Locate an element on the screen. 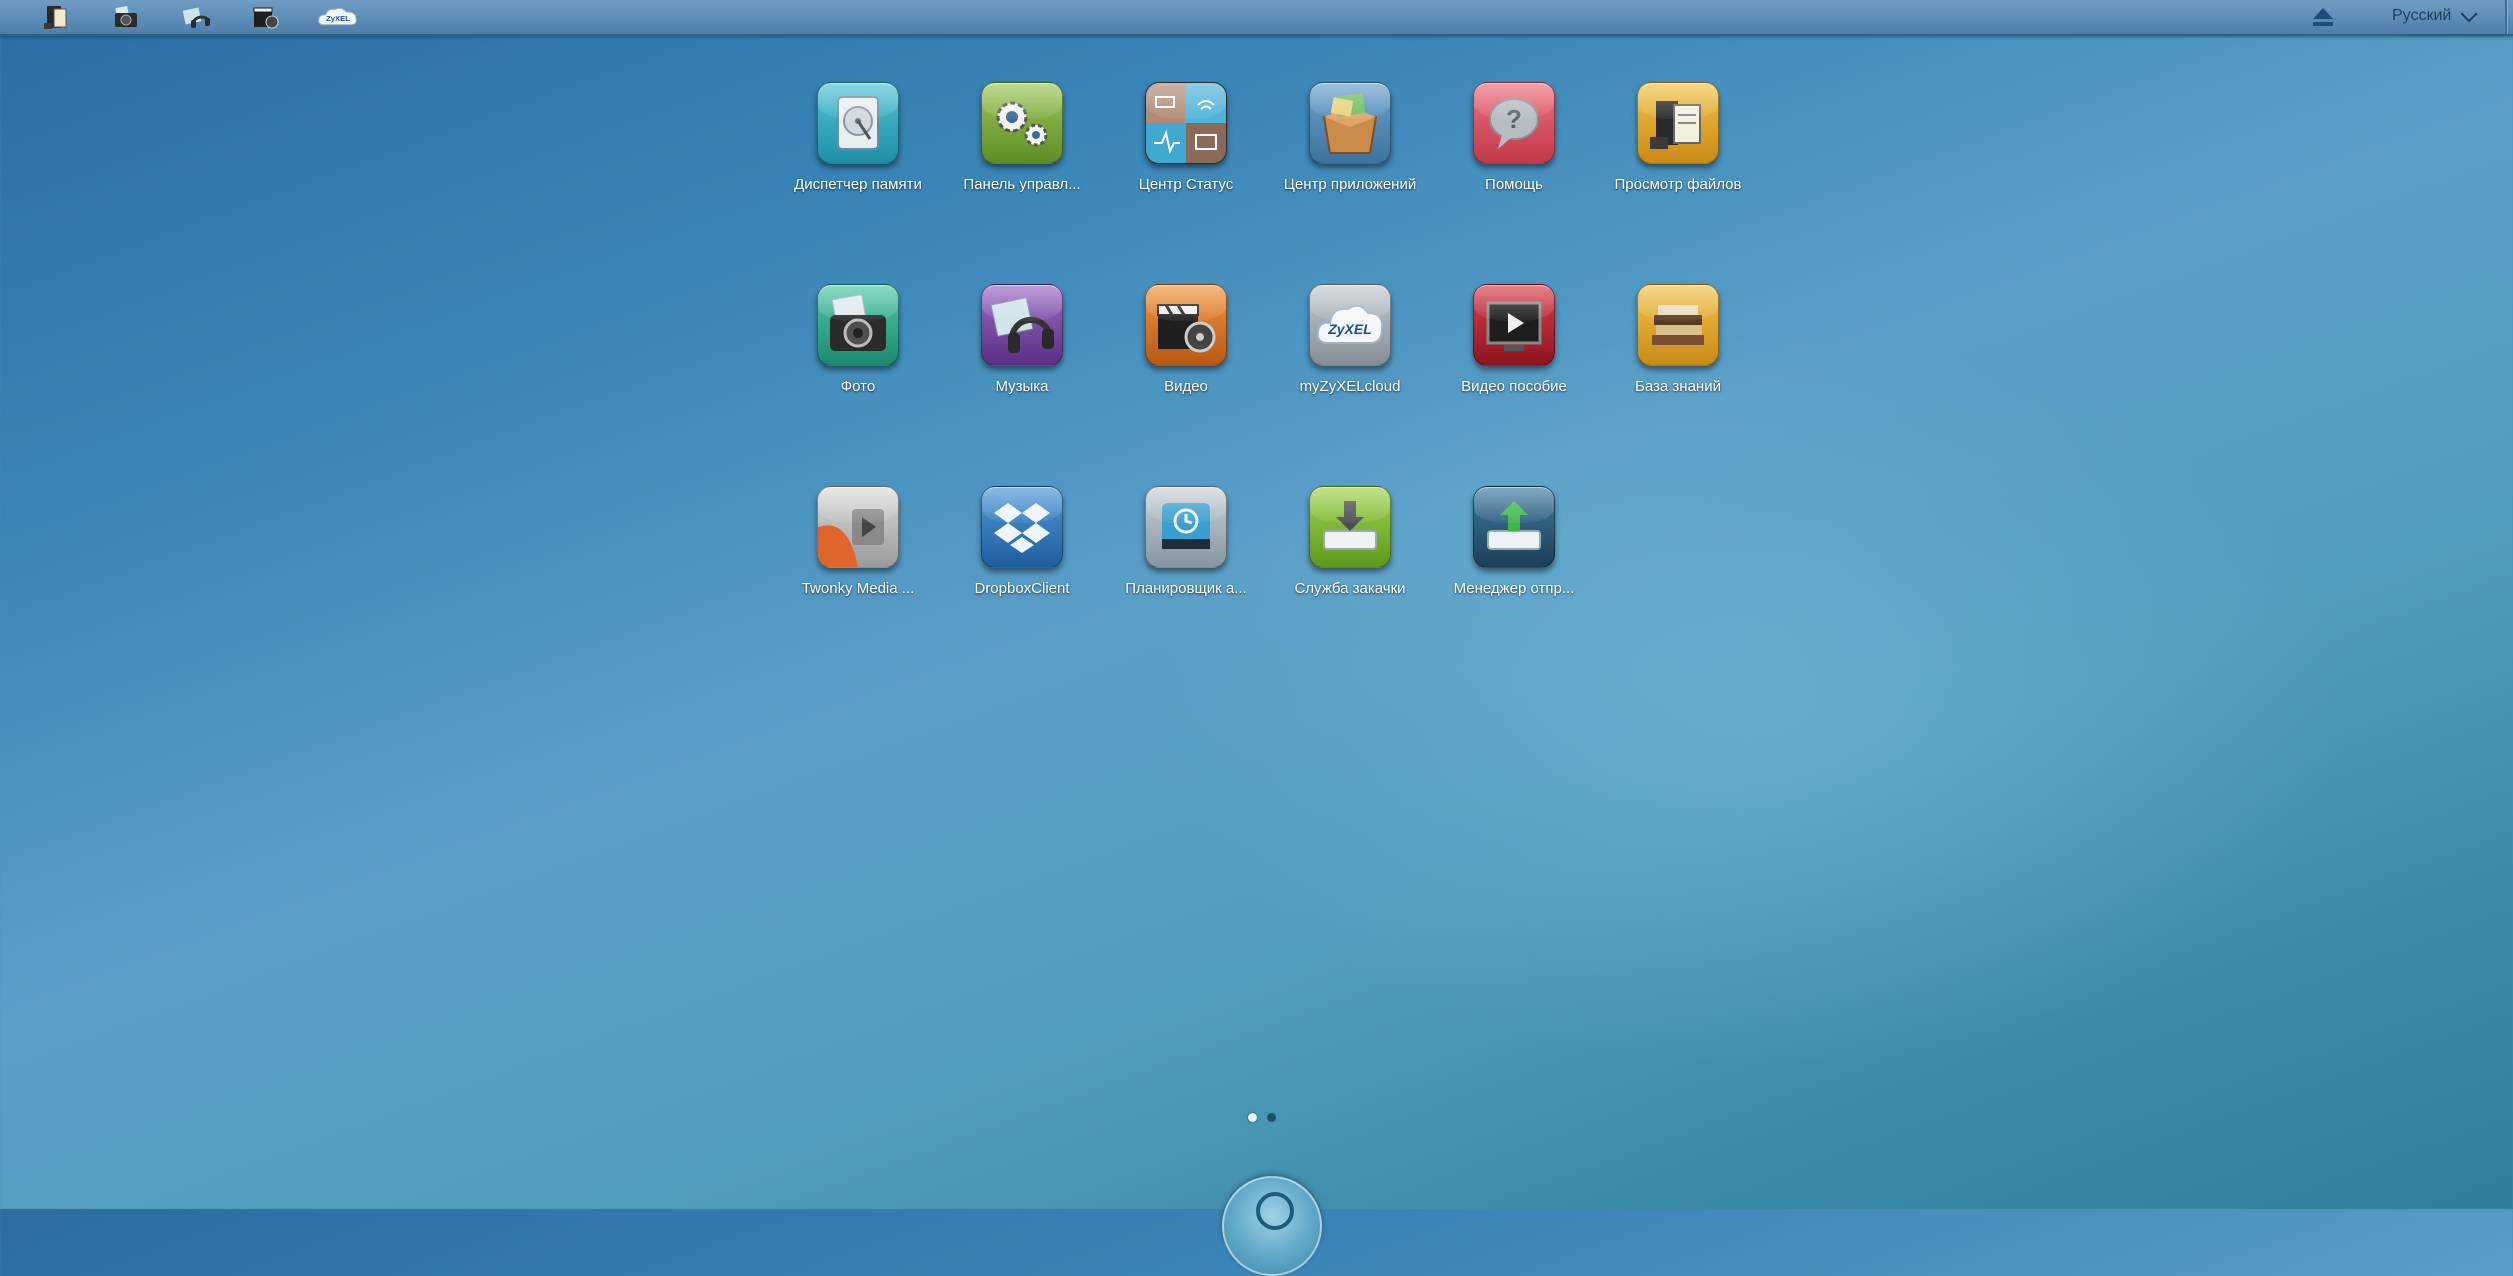 The width and height of the screenshot is (2513, 1276). app-storage-manager: Диспетчер памяти is located at coordinates (858, 152).